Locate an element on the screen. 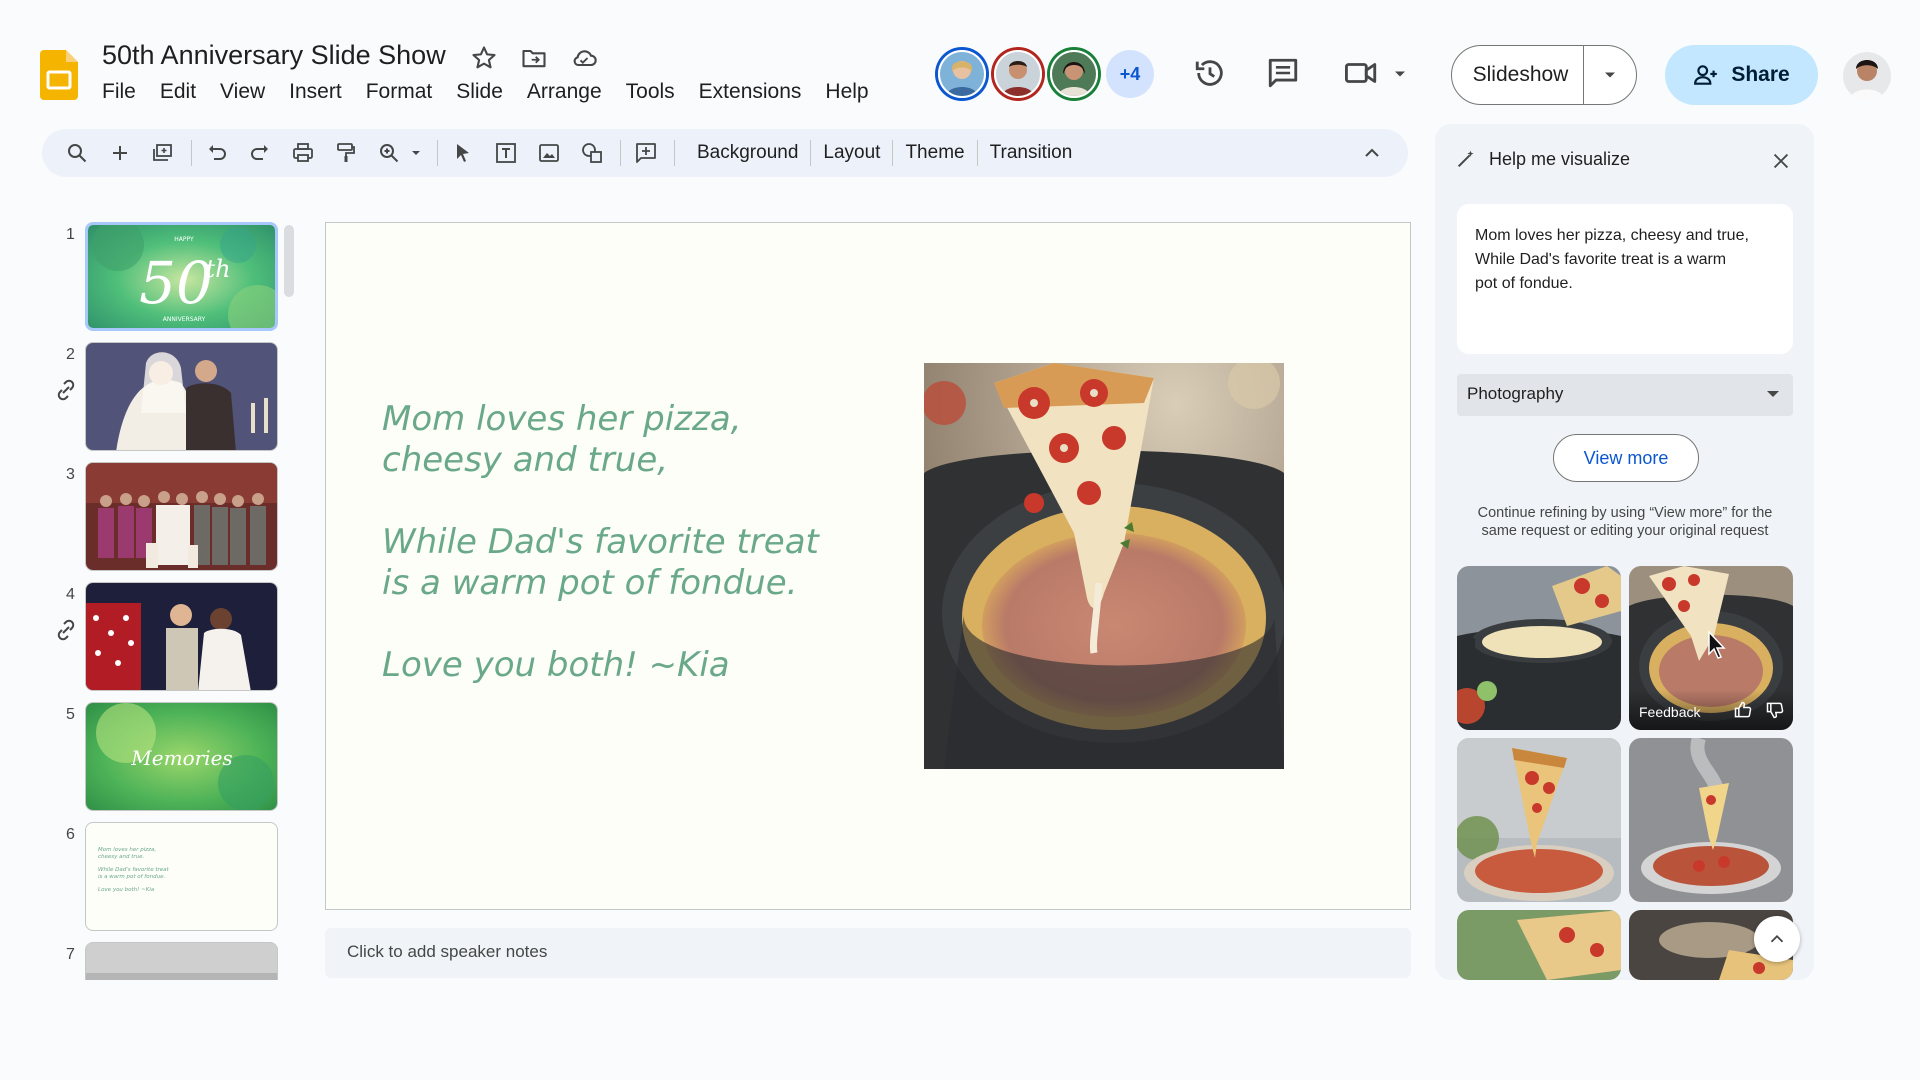 The width and height of the screenshot is (1920, 1080). cursor-icon is located at coordinates (463, 153).